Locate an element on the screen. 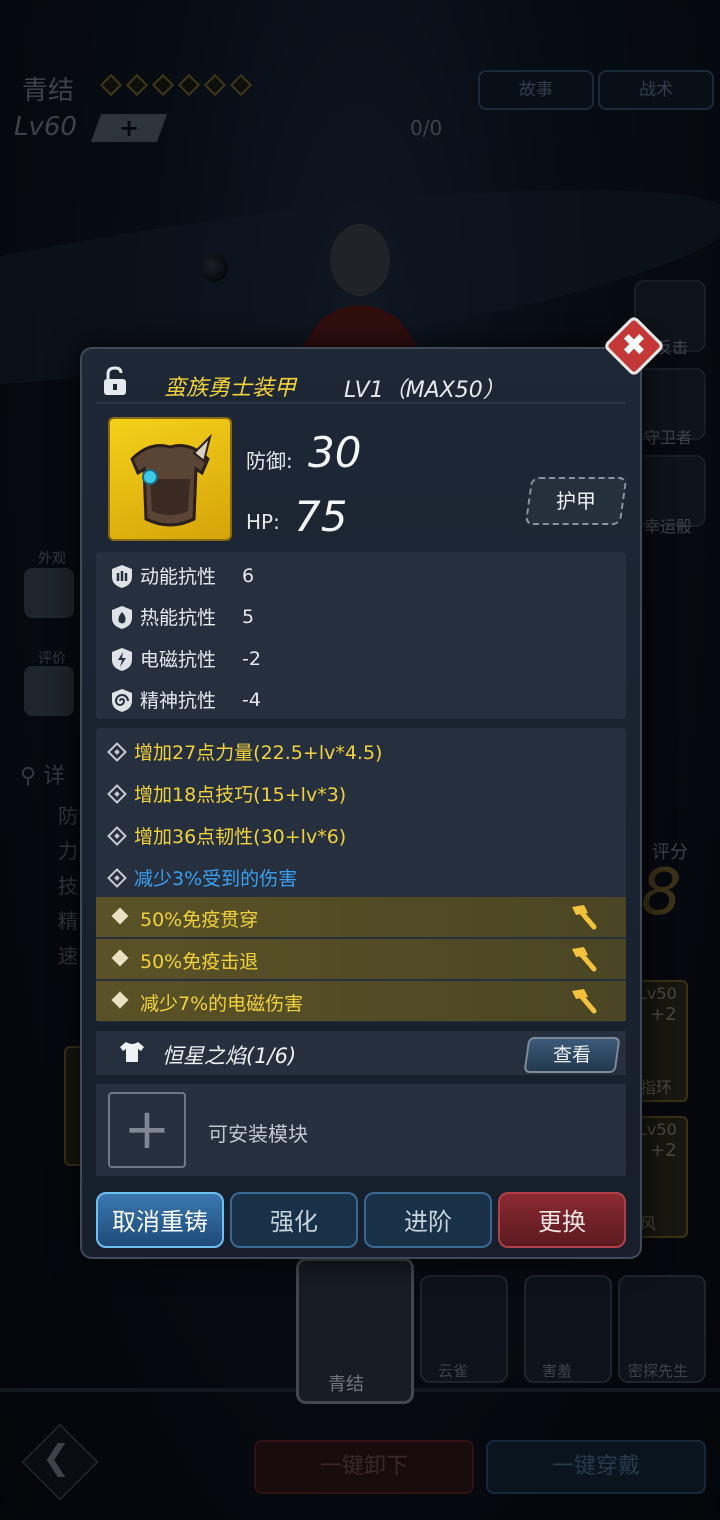 The image size is (720, 1520). defense-value: 30 is located at coordinates (335, 452).